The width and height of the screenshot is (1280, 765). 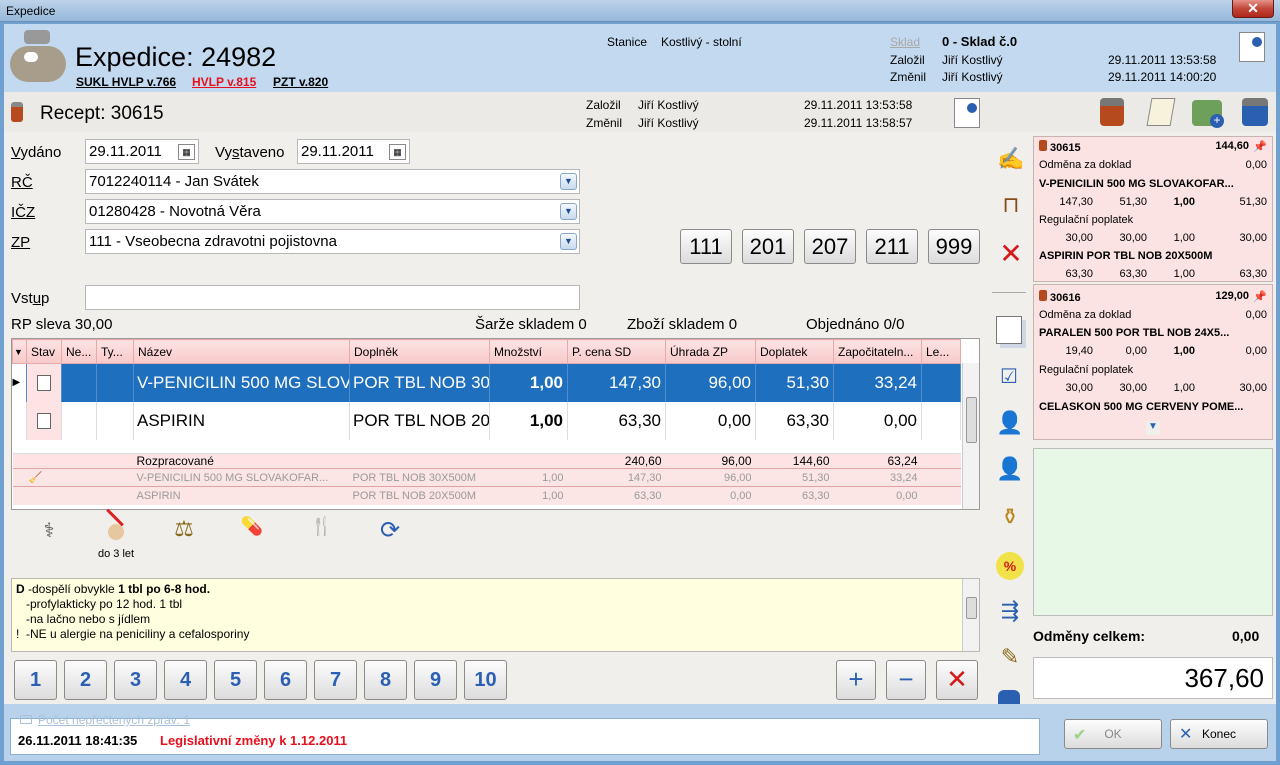 I want to click on hvlp-version-link: HVLP v.815, so click(x=224, y=82).